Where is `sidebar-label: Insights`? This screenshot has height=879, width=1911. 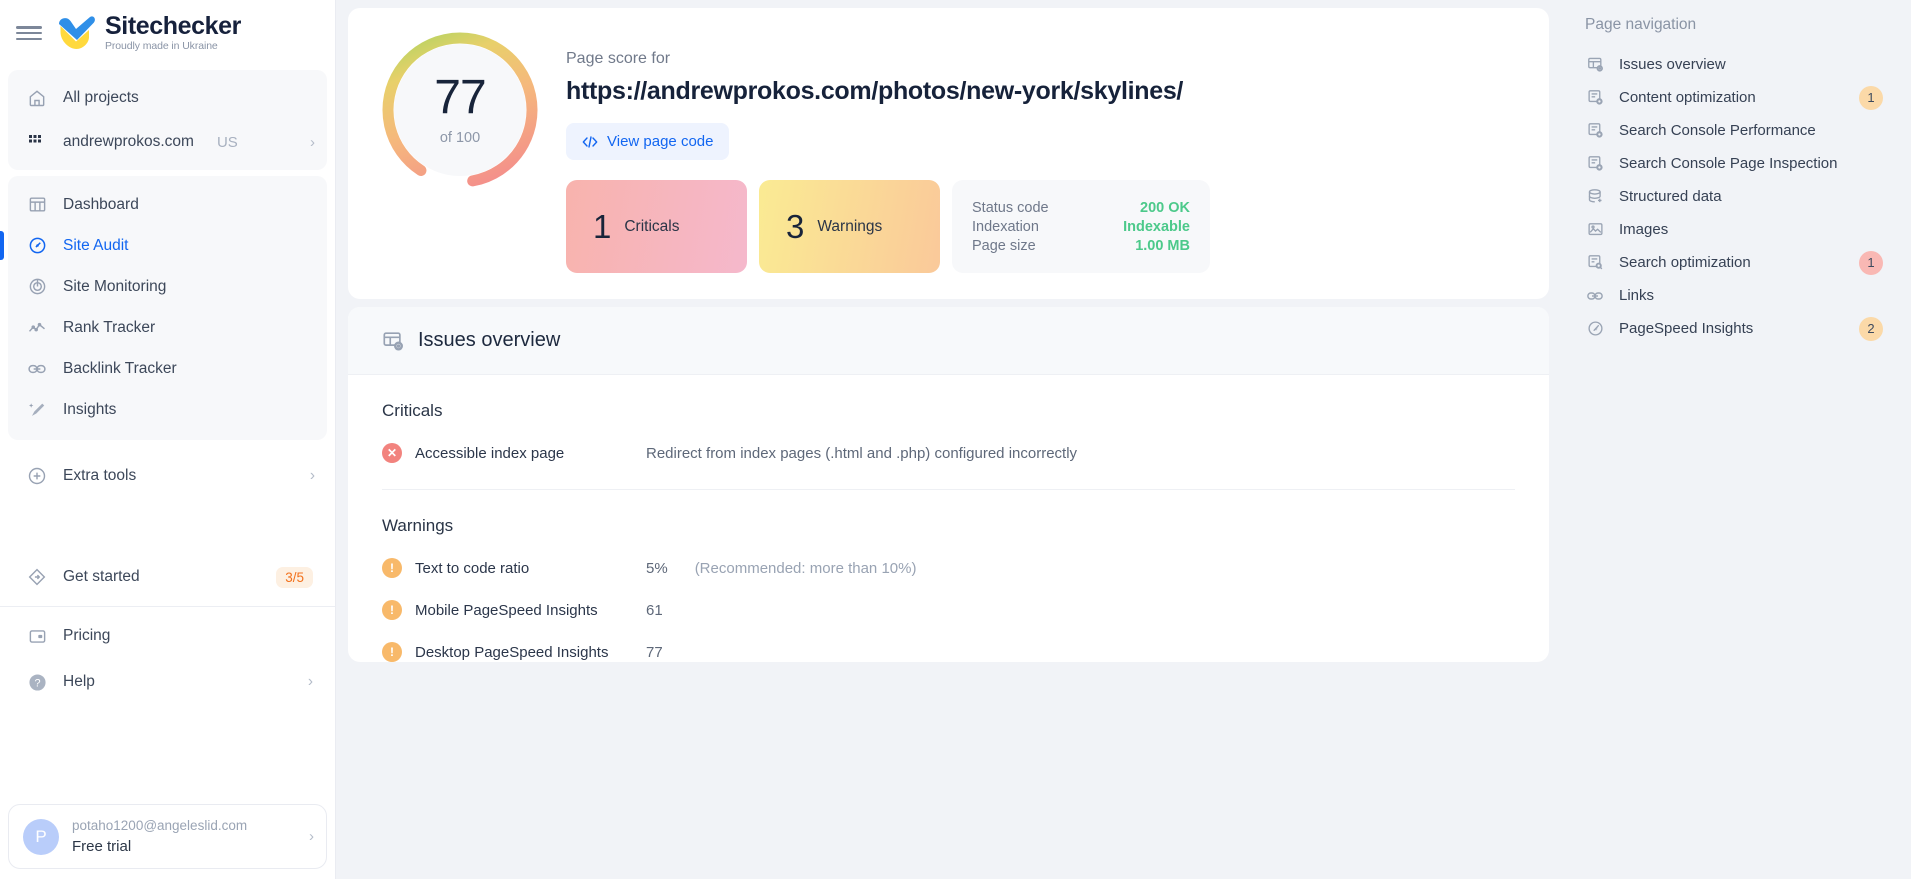
sidebar-label: Insights is located at coordinates (90, 409).